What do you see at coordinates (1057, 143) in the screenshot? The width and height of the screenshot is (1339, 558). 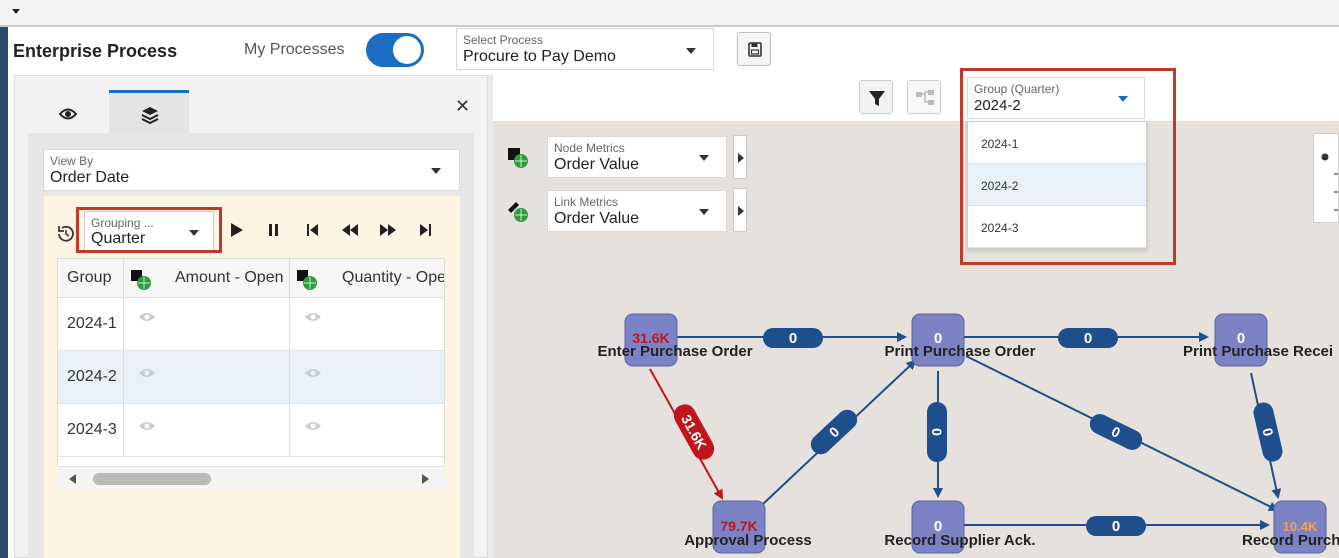 I see `option-2024-1: 2024-1` at bounding box center [1057, 143].